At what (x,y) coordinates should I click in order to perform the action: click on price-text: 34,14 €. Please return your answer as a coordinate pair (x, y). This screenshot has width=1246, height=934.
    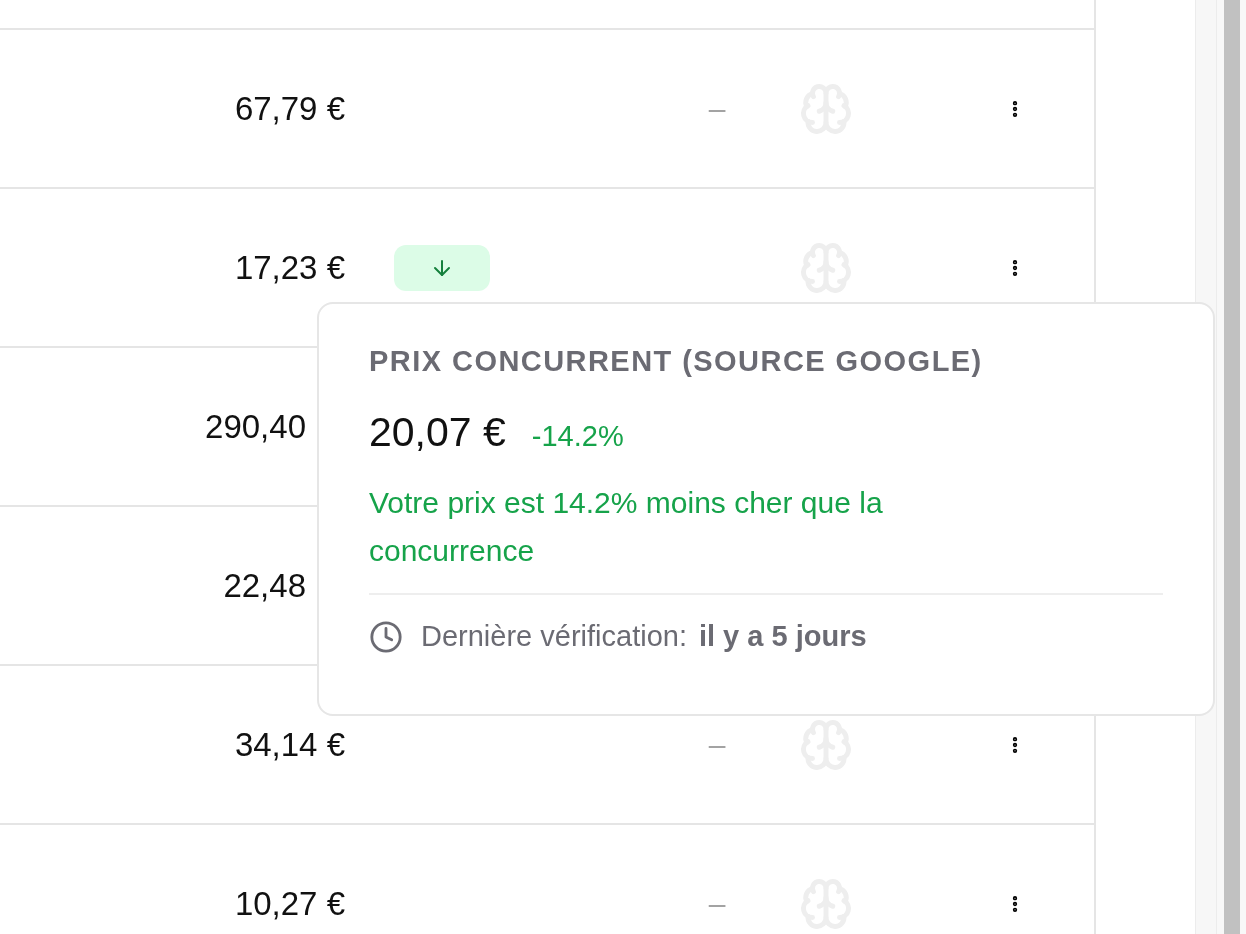
    Looking at the image, I should click on (289, 744).